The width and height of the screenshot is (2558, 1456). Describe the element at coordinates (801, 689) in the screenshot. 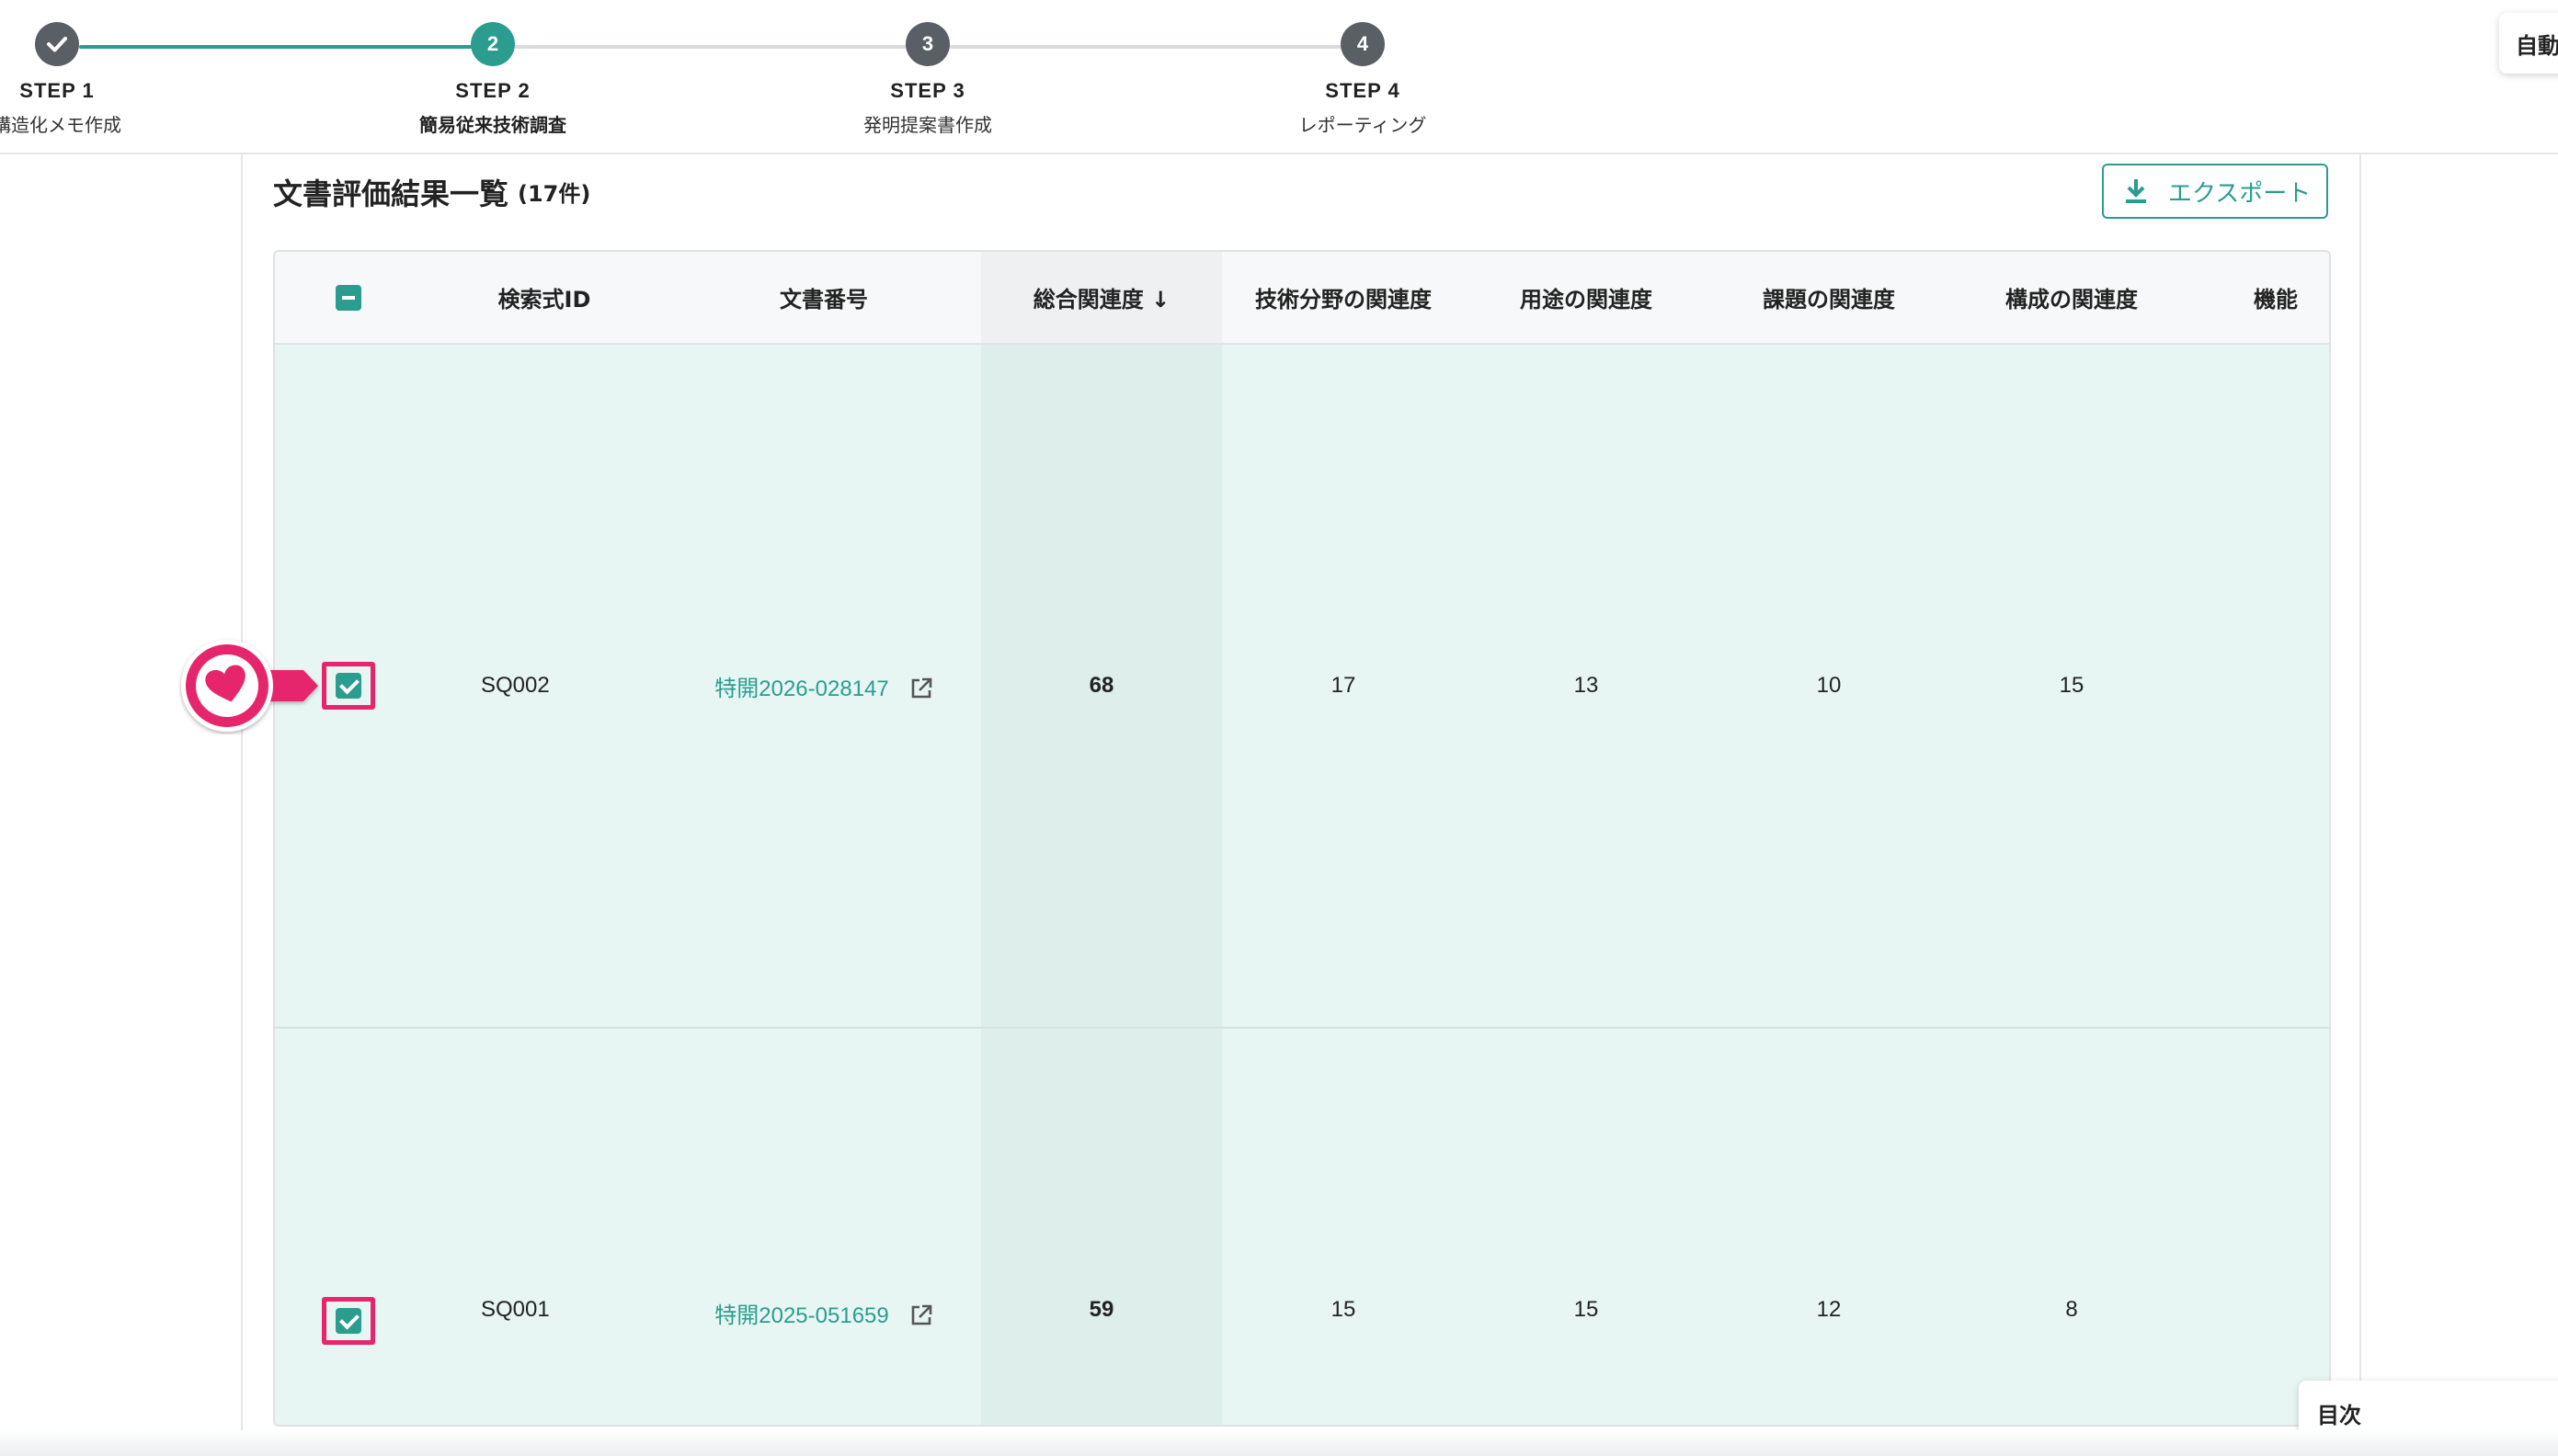

I see `doc-number-link: 特開2026-028147` at that location.